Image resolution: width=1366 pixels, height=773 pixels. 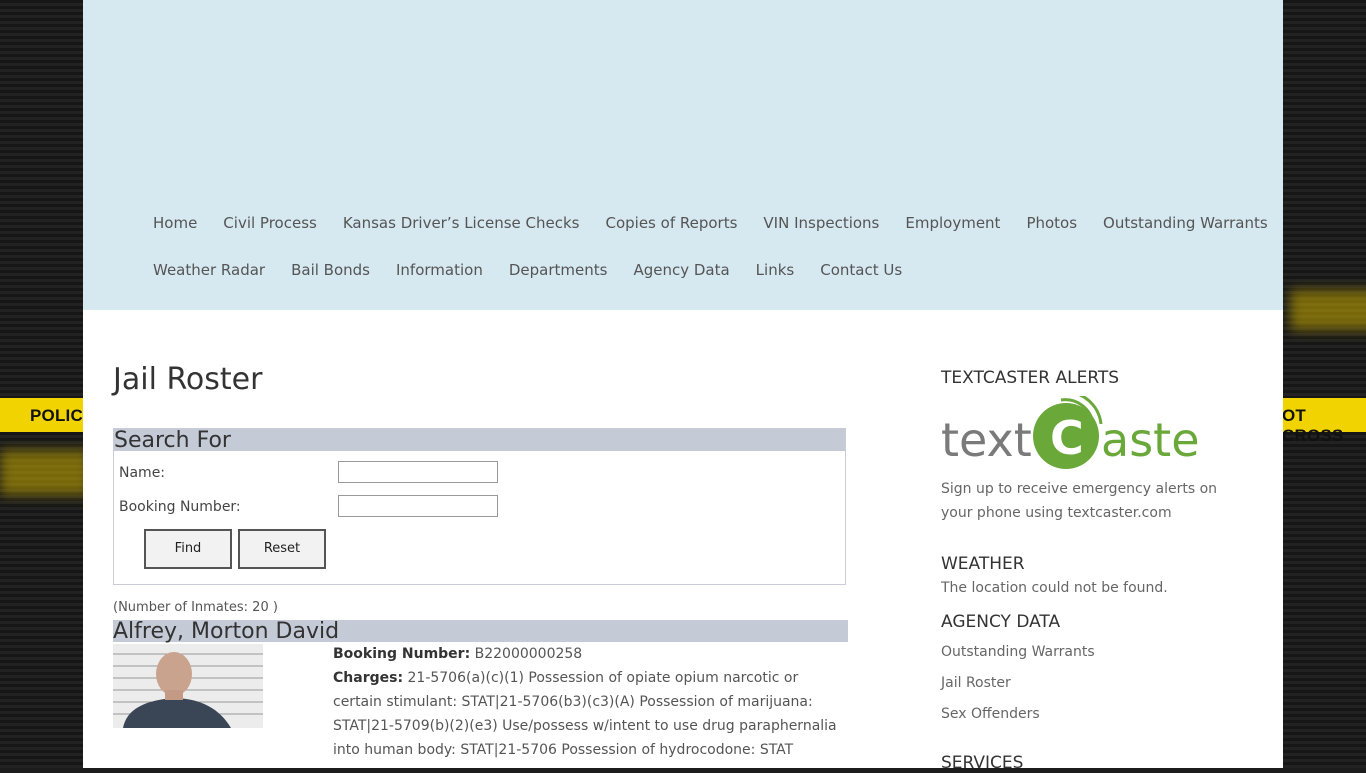 What do you see at coordinates (952, 223) in the screenshot?
I see `nav-employment: Employment` at bounding box center [952, 223].